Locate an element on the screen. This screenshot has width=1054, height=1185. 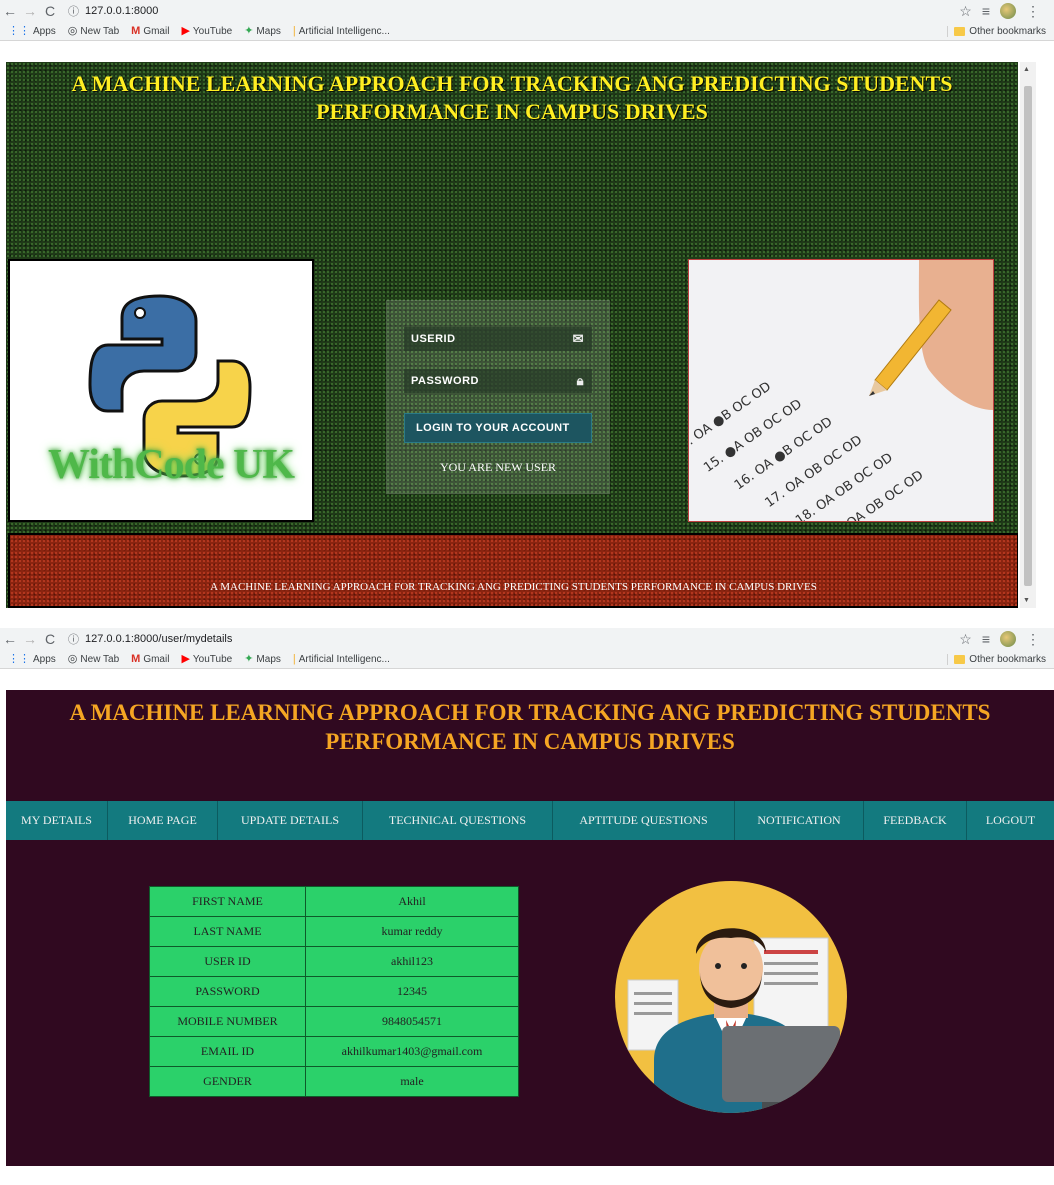
table-row: FIRST NAME Akhil is located at coordinates (334, 901).